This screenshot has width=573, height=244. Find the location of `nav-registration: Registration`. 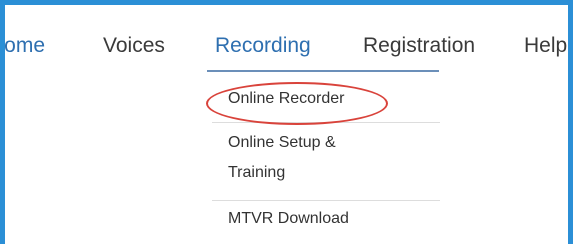

nav-registration: Registration is located at coordinates (419, 46).